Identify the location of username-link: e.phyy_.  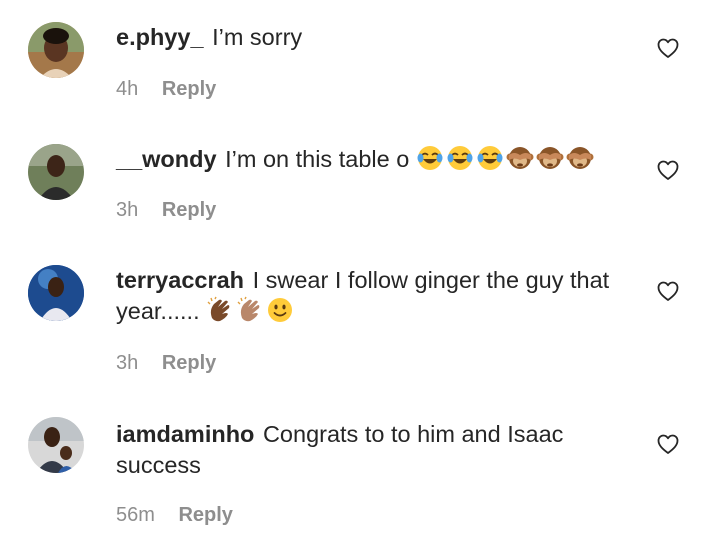
(160, 37).